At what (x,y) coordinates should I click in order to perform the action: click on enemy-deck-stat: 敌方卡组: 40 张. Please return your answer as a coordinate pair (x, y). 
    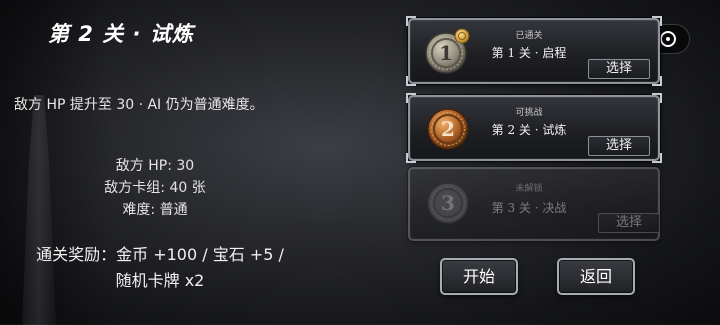
    Looking at the image, I should click on (155, 188).